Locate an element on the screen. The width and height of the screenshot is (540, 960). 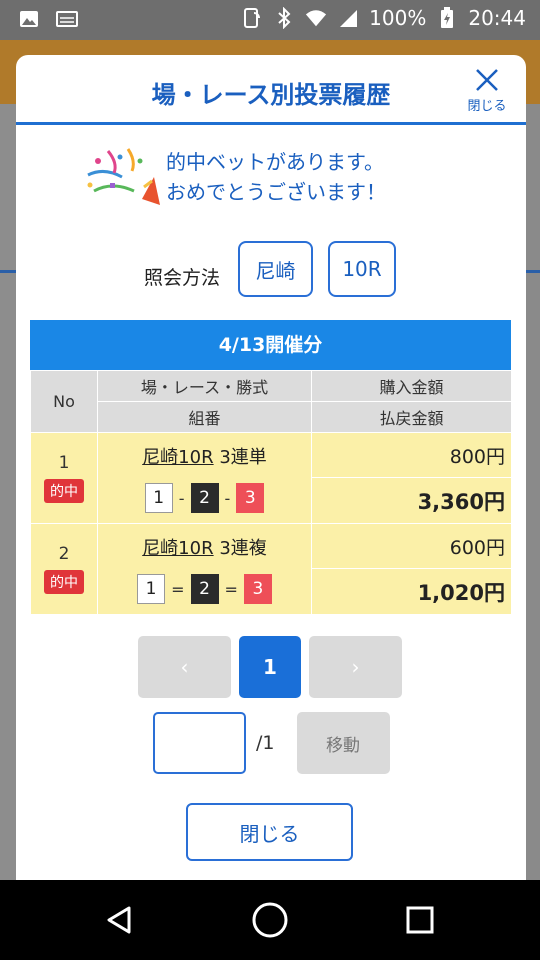
bet-type: 3連複 is located at coordinates (243, 548).